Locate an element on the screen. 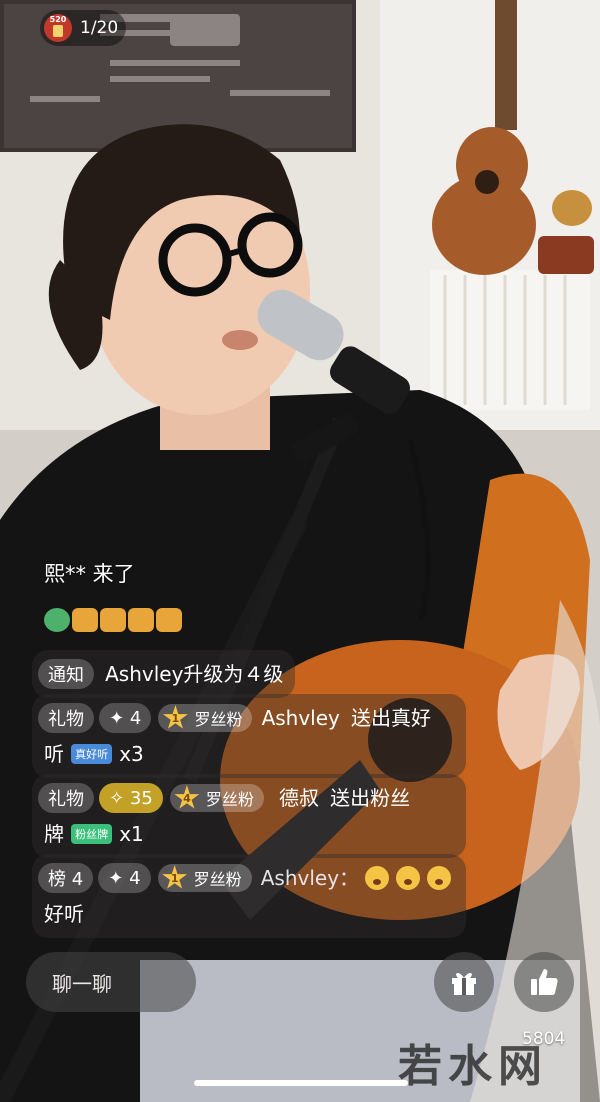 The image size is (600, 1102). like-button is located at coordinates (544, 982).